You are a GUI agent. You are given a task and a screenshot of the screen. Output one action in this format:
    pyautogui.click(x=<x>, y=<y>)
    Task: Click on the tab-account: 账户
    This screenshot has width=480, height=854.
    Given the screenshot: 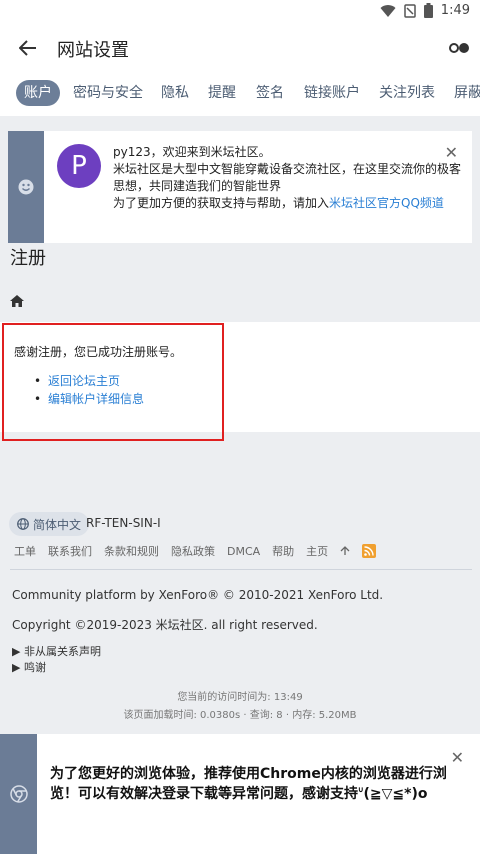 What is the action you would take?
    pyautogui.click(x=38, y=93)
    